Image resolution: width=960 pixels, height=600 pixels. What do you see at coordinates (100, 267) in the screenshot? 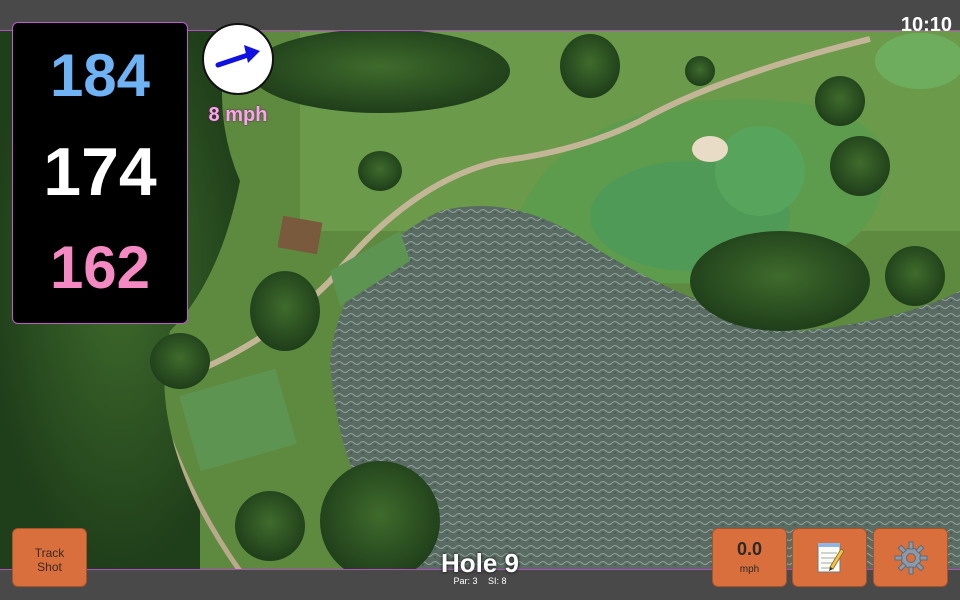
I see `distance-front: 162` at bounding box center [100, 267].